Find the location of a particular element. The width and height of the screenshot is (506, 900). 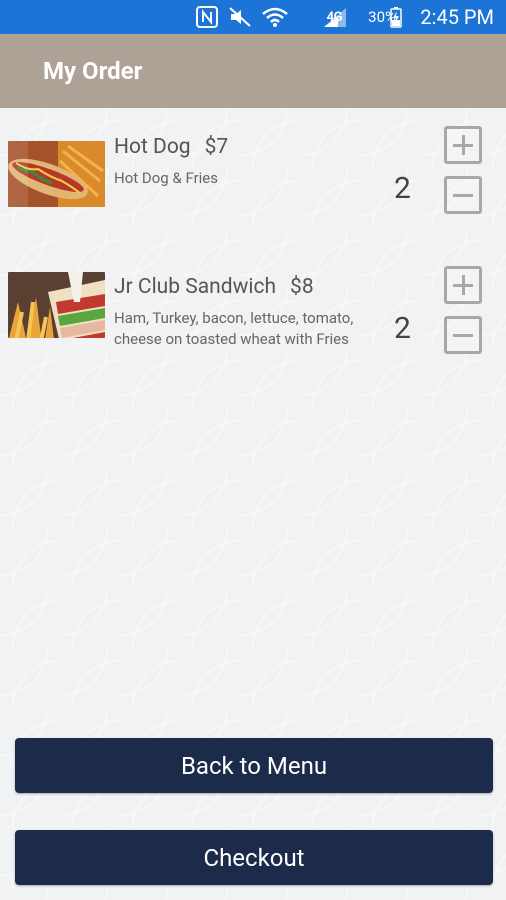

wifi-icon is located at coordinates (275, 17).